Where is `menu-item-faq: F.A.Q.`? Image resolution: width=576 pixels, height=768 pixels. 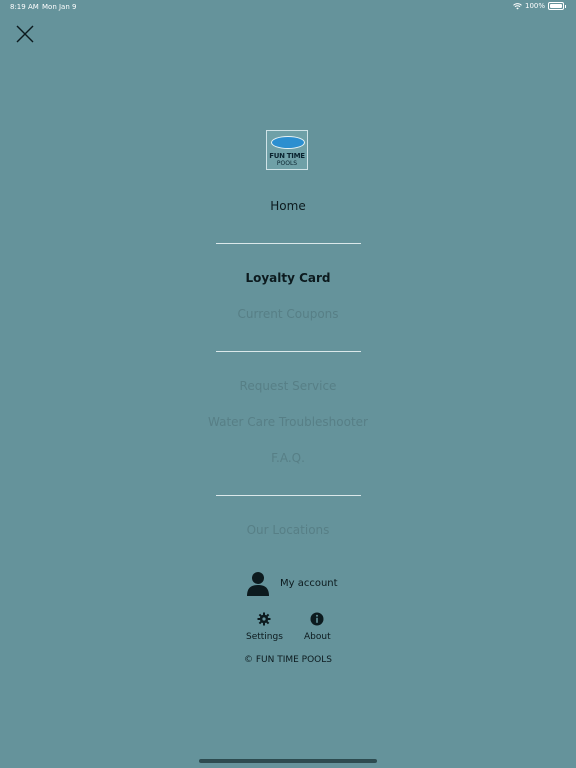 menu-item-faq: F.A.Q. is located at coordinates (288, 458).